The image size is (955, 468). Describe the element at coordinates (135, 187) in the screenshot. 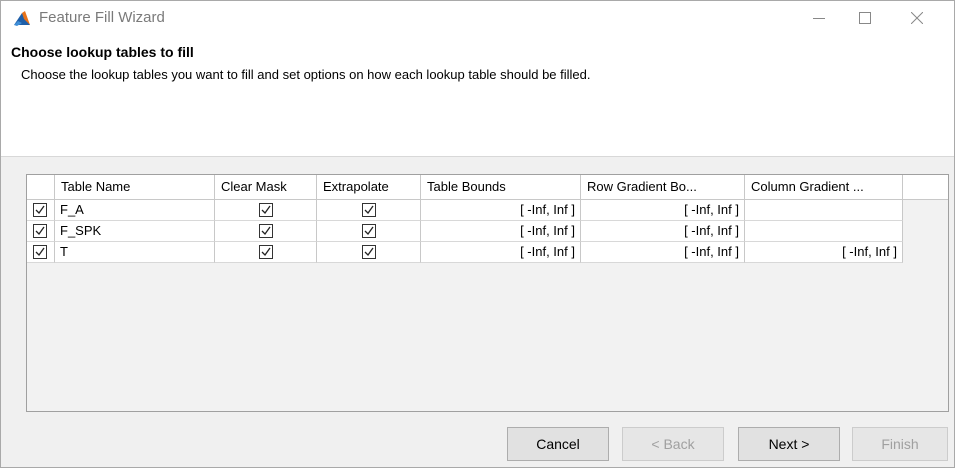

I see `column-header-table-name: Table Name` at that location.